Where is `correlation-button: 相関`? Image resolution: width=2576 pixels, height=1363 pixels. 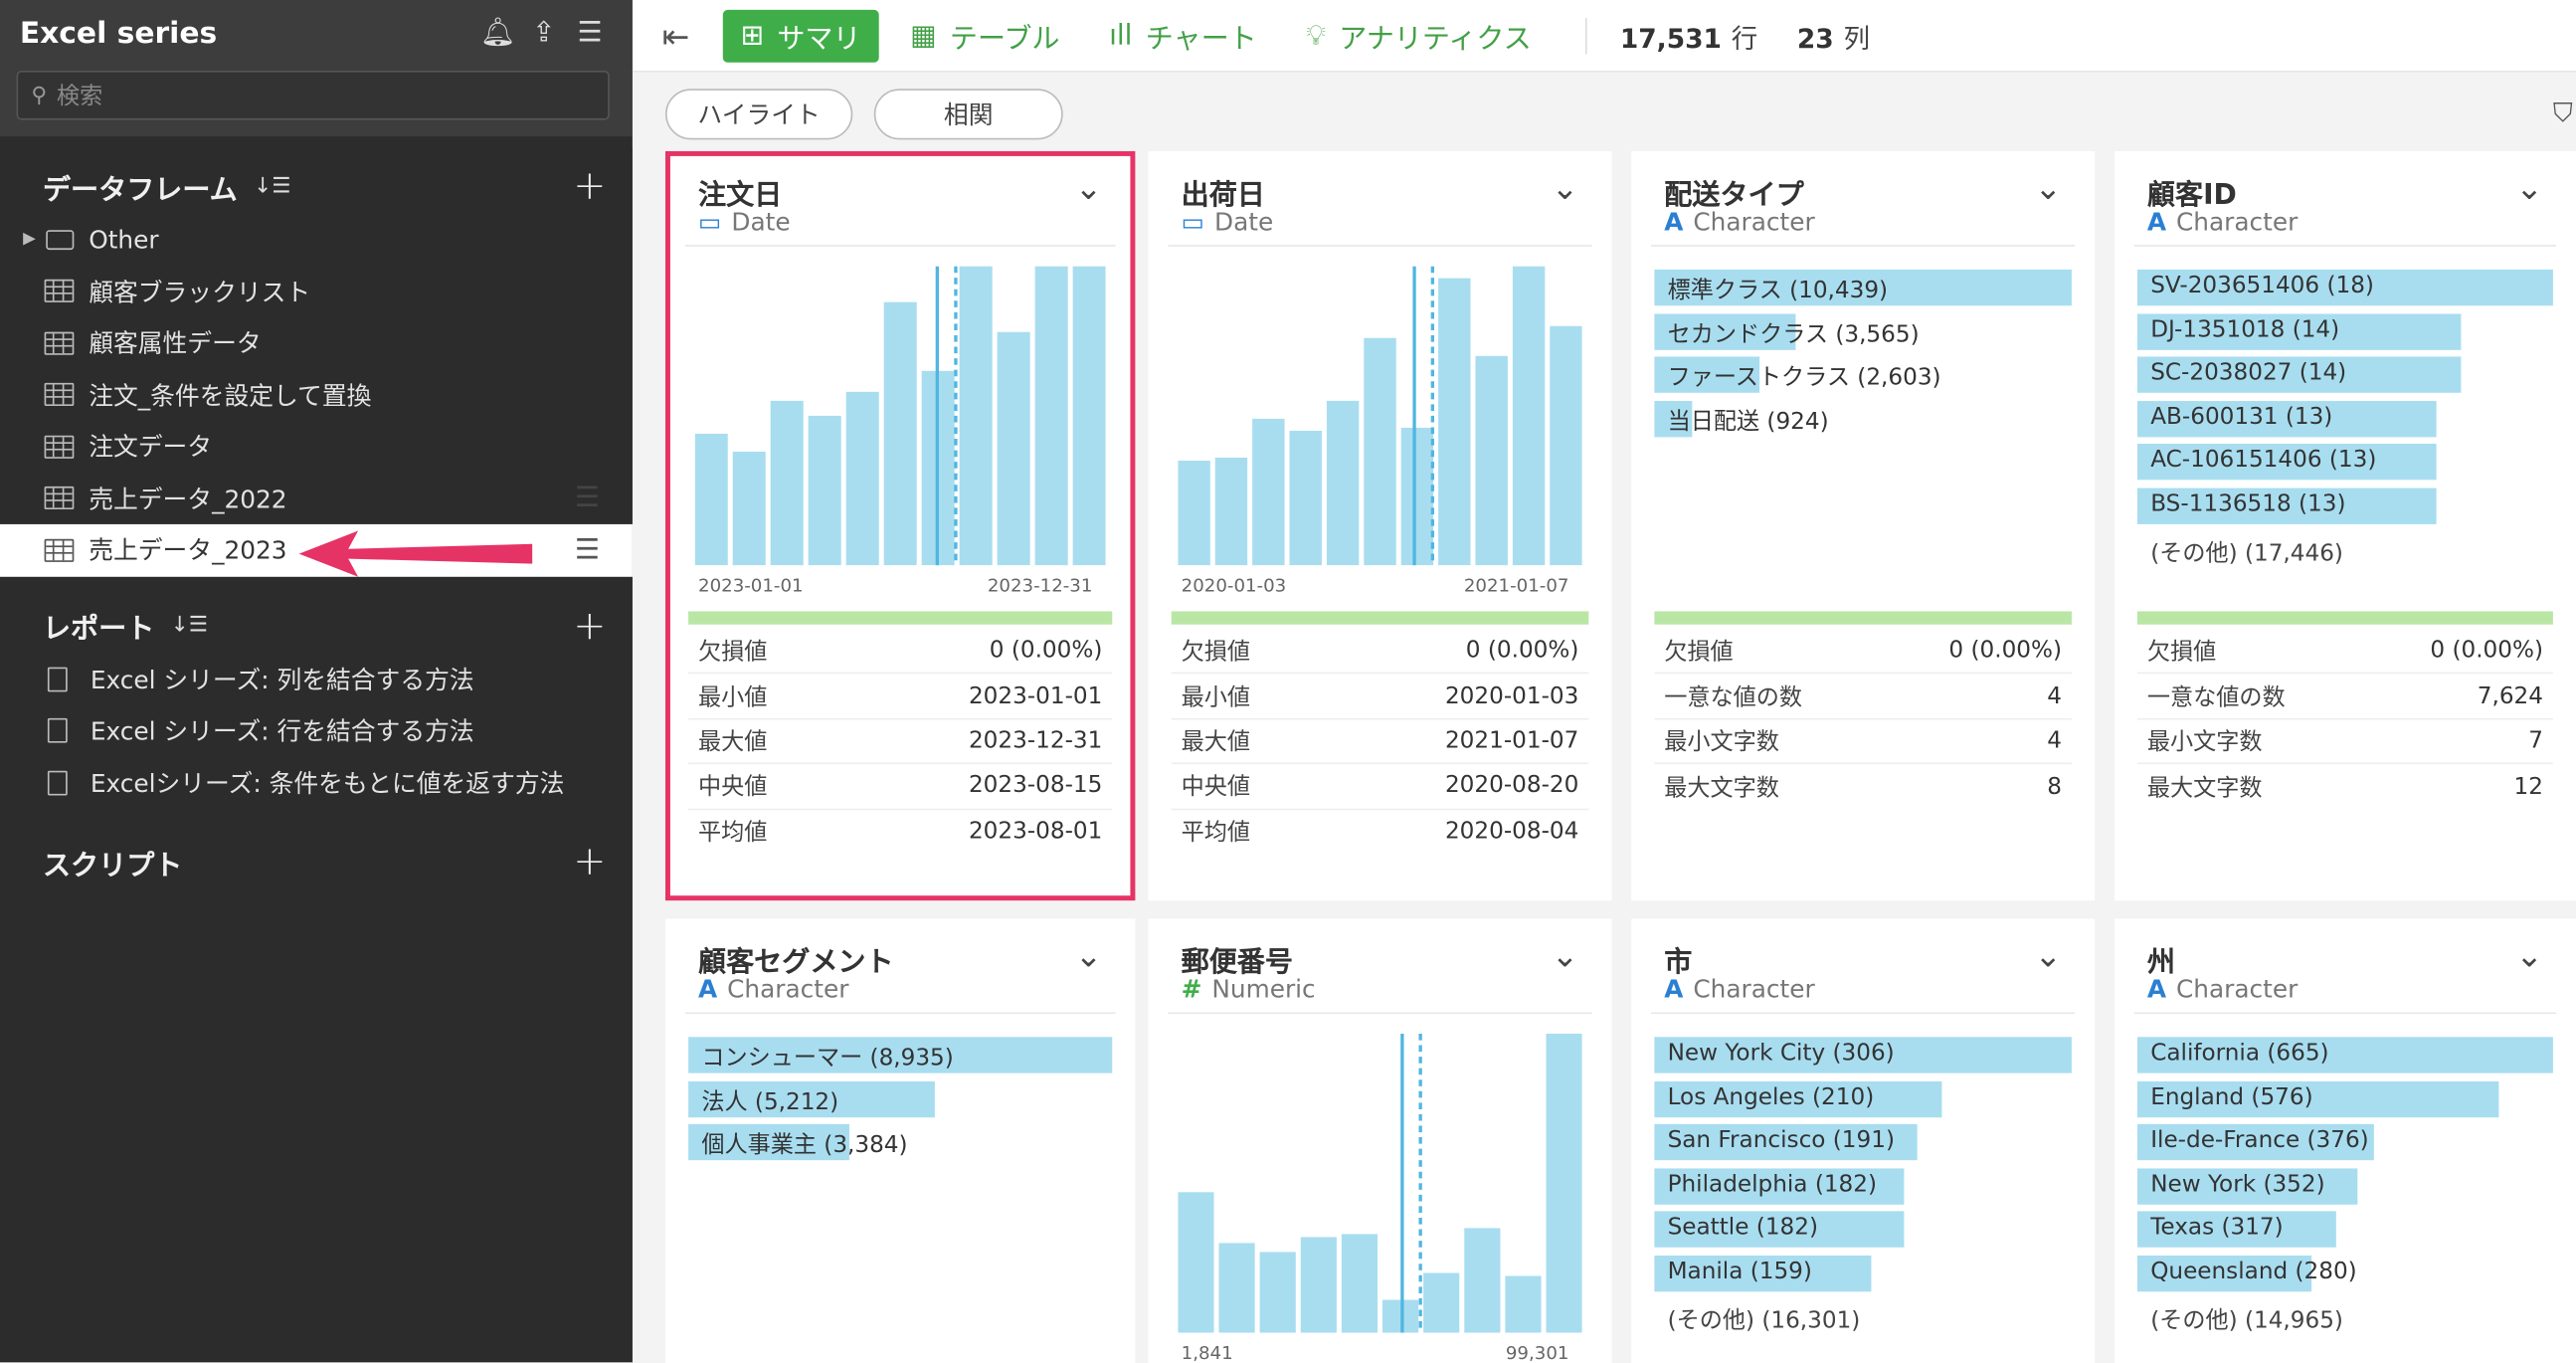 correlation-button: 相関 is located at coordinates (968, 114).